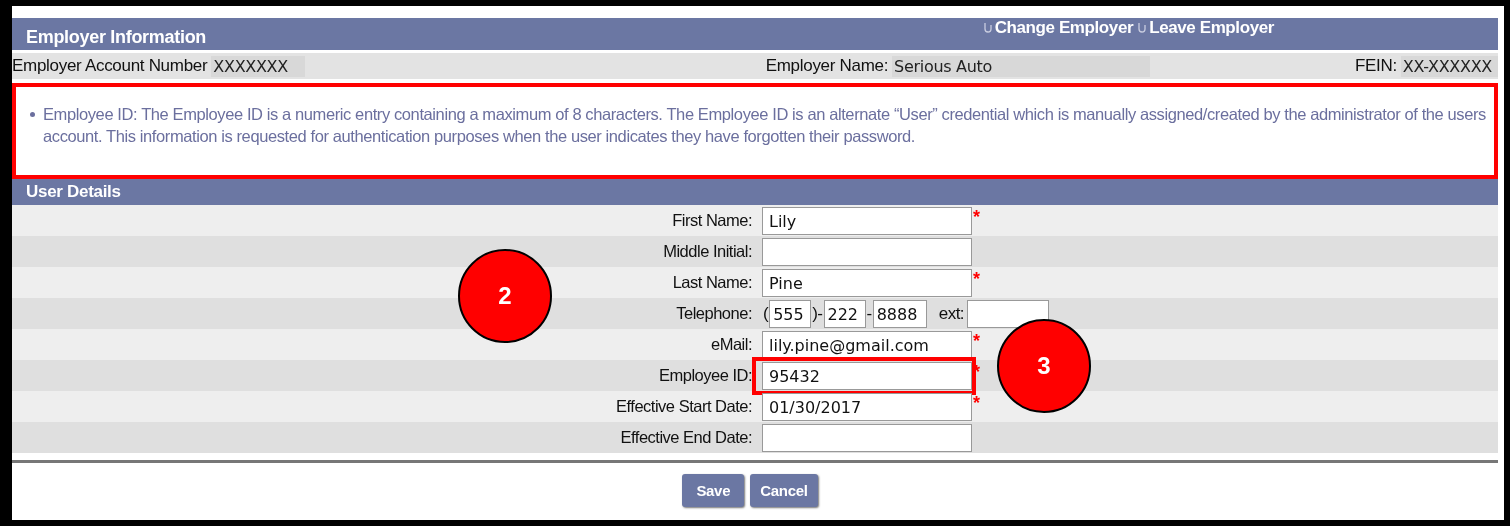  I want to click on input-field: lily.pine@gmail.com, so click(867, 344).